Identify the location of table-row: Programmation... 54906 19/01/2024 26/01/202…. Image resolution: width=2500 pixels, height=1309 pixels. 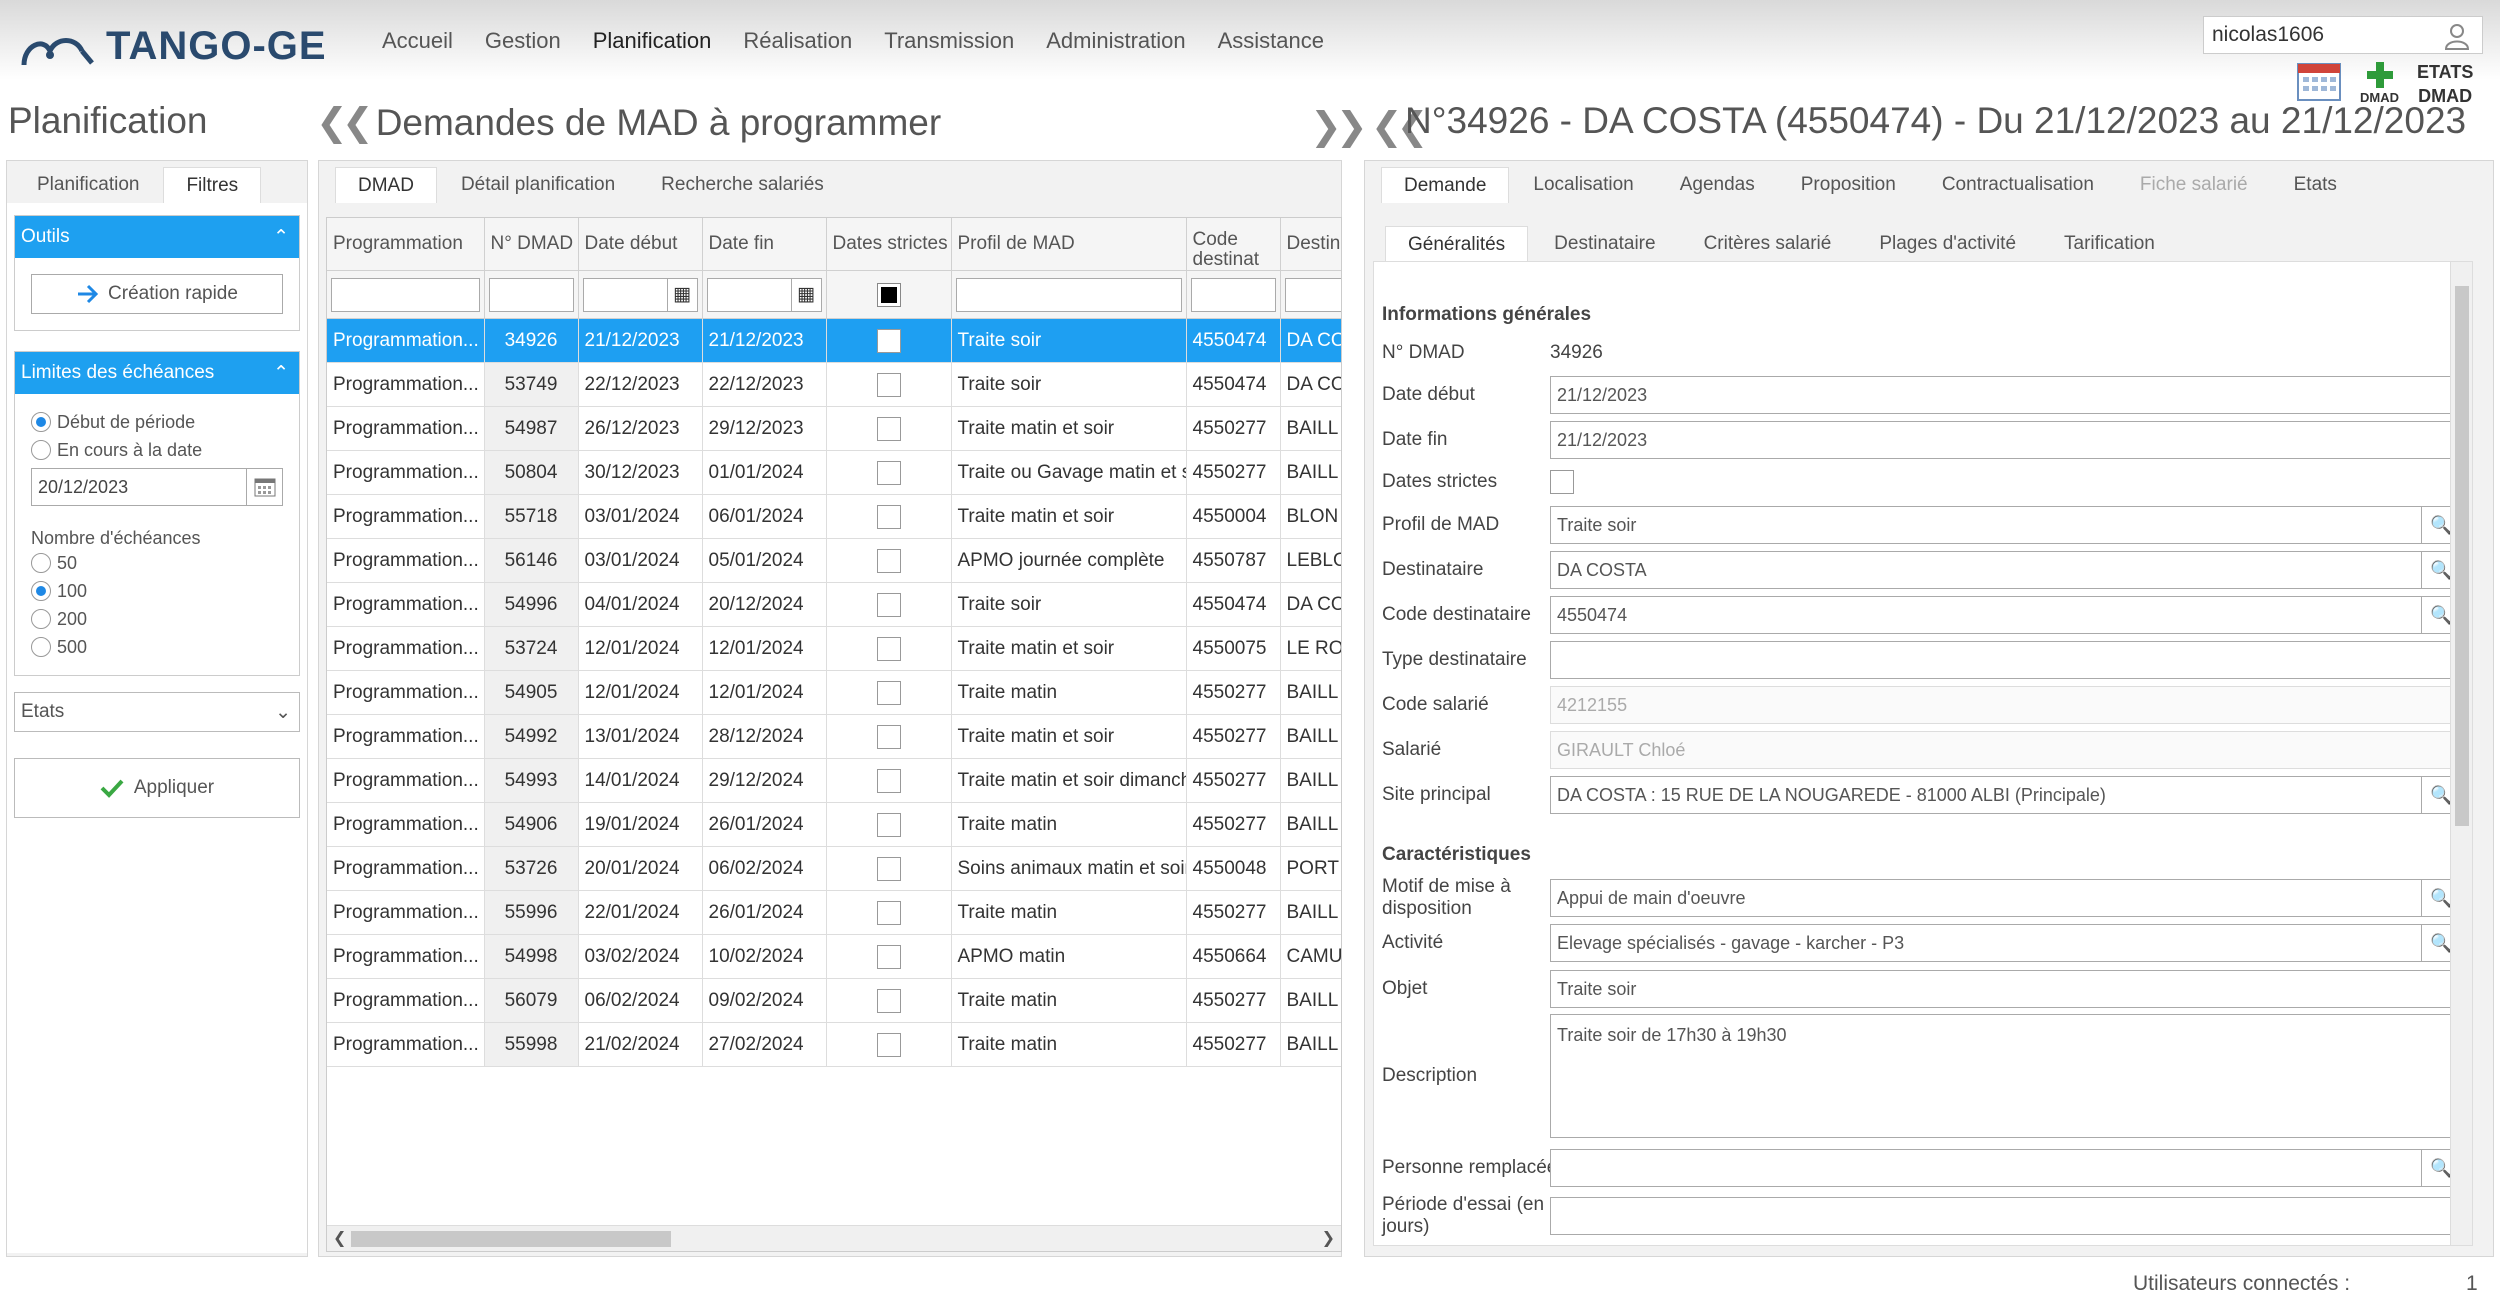
(834, 824).